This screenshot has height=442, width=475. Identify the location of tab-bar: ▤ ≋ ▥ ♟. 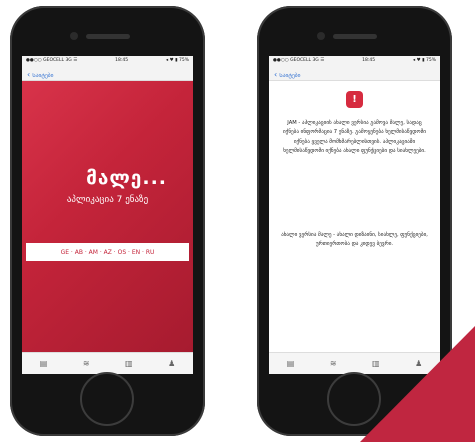
(107, 363).